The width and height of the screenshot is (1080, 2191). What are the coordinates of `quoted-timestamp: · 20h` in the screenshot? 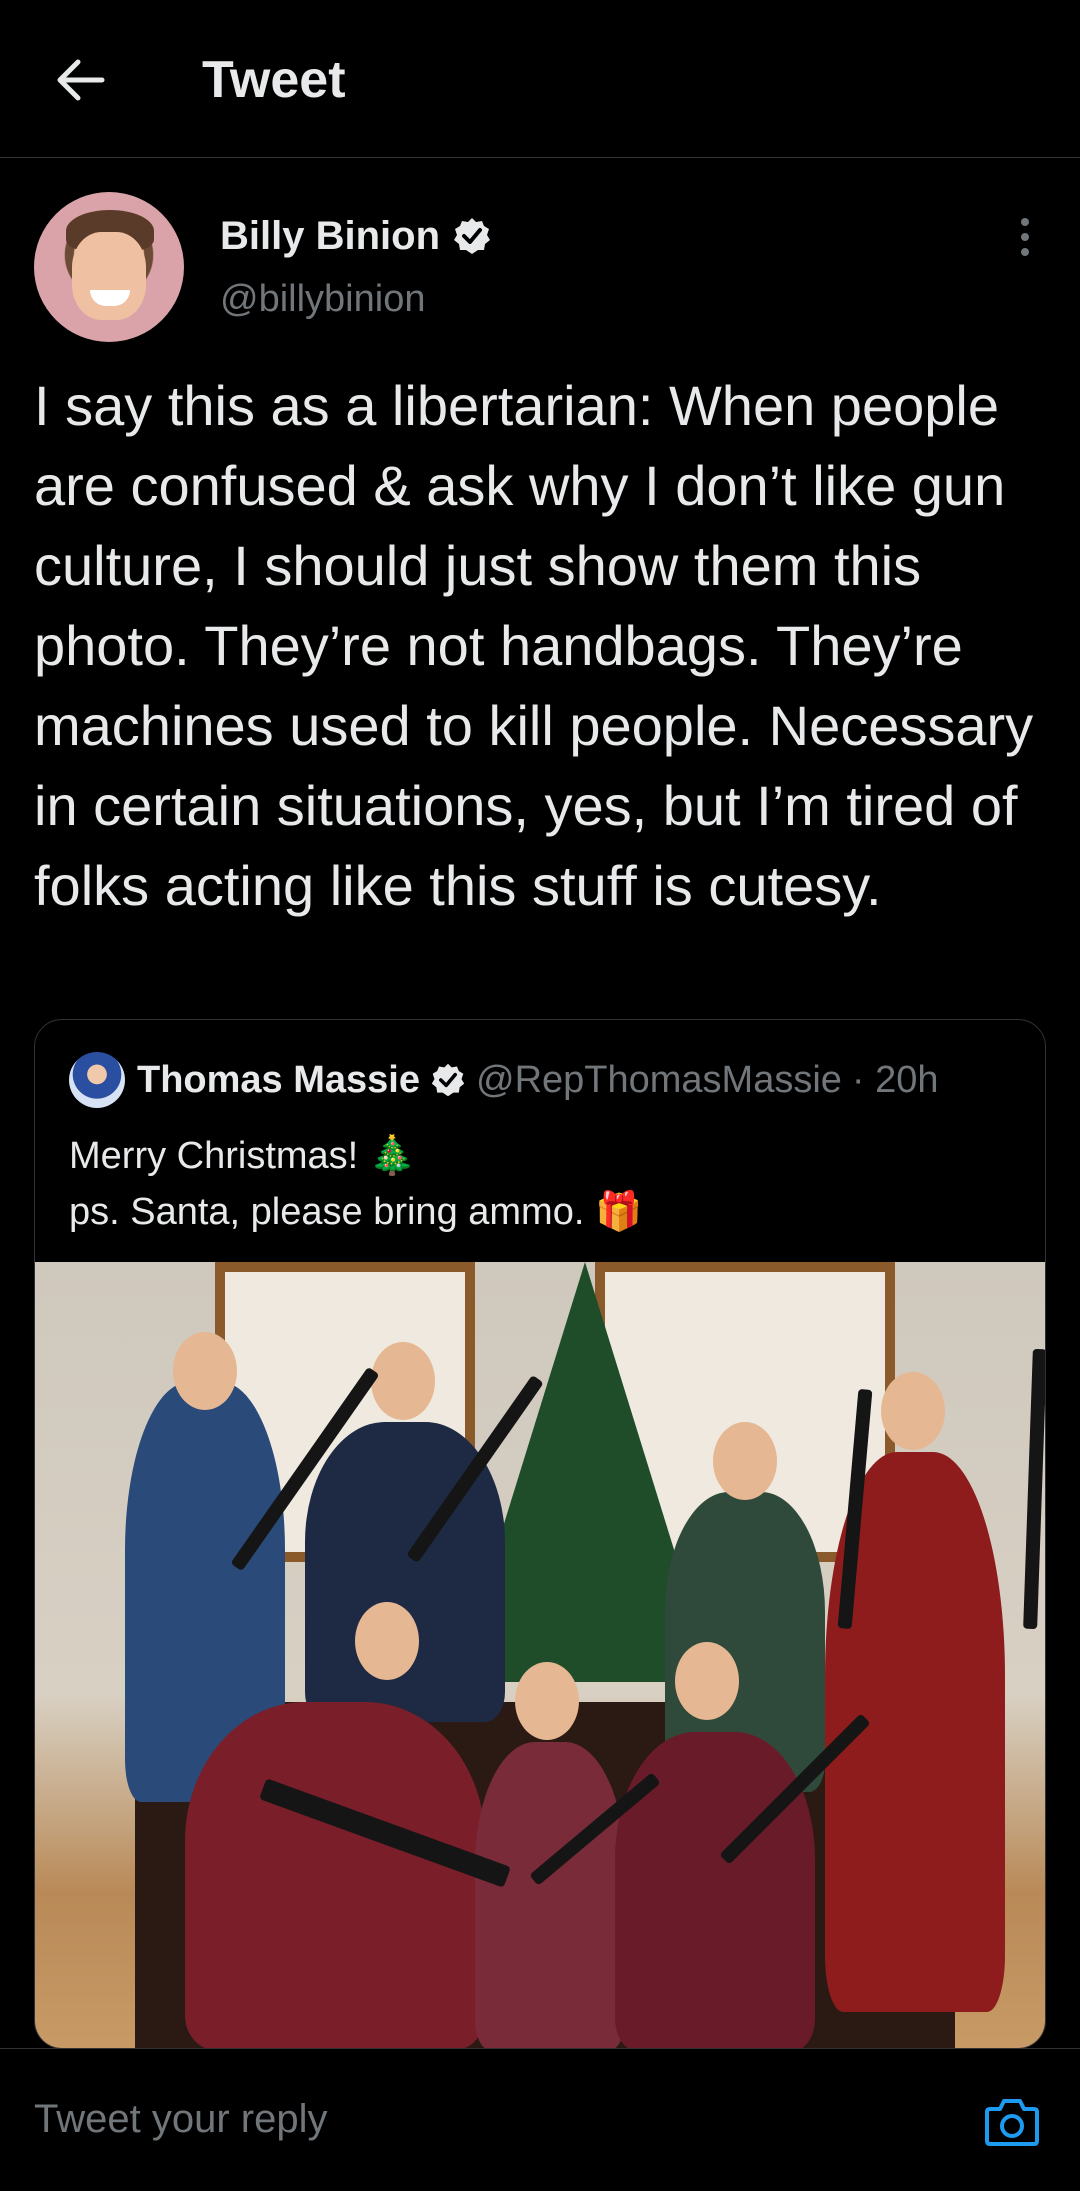 It's located at (895, 1079).